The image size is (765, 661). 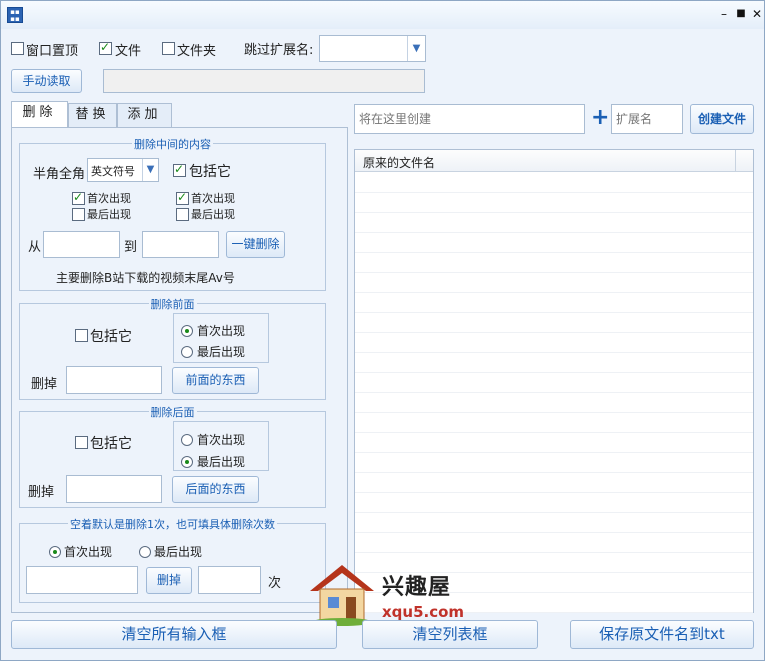 I want to click on folder-checkbox, so click(x=168, y=48).